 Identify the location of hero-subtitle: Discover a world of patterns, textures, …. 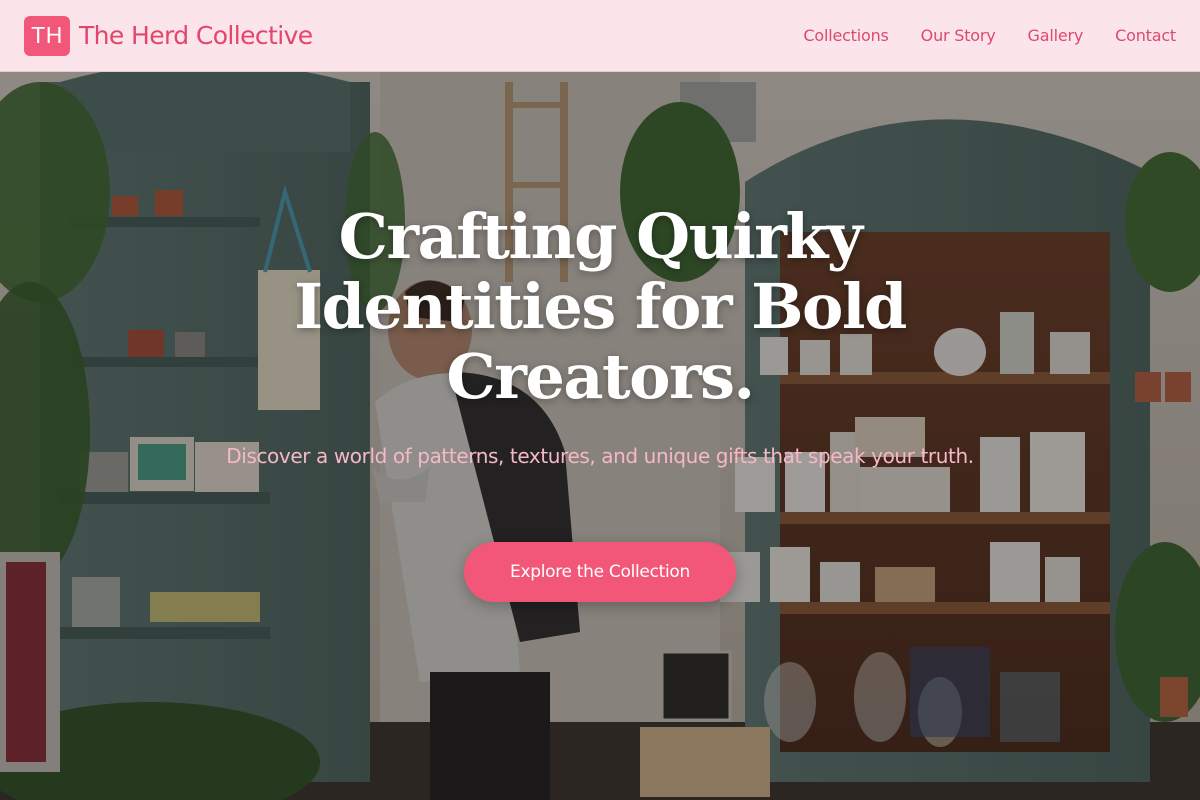
(600, 456).